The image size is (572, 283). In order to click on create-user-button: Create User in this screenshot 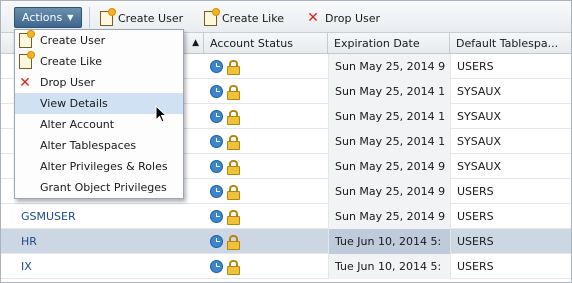, I will do `click(142, 17)`.